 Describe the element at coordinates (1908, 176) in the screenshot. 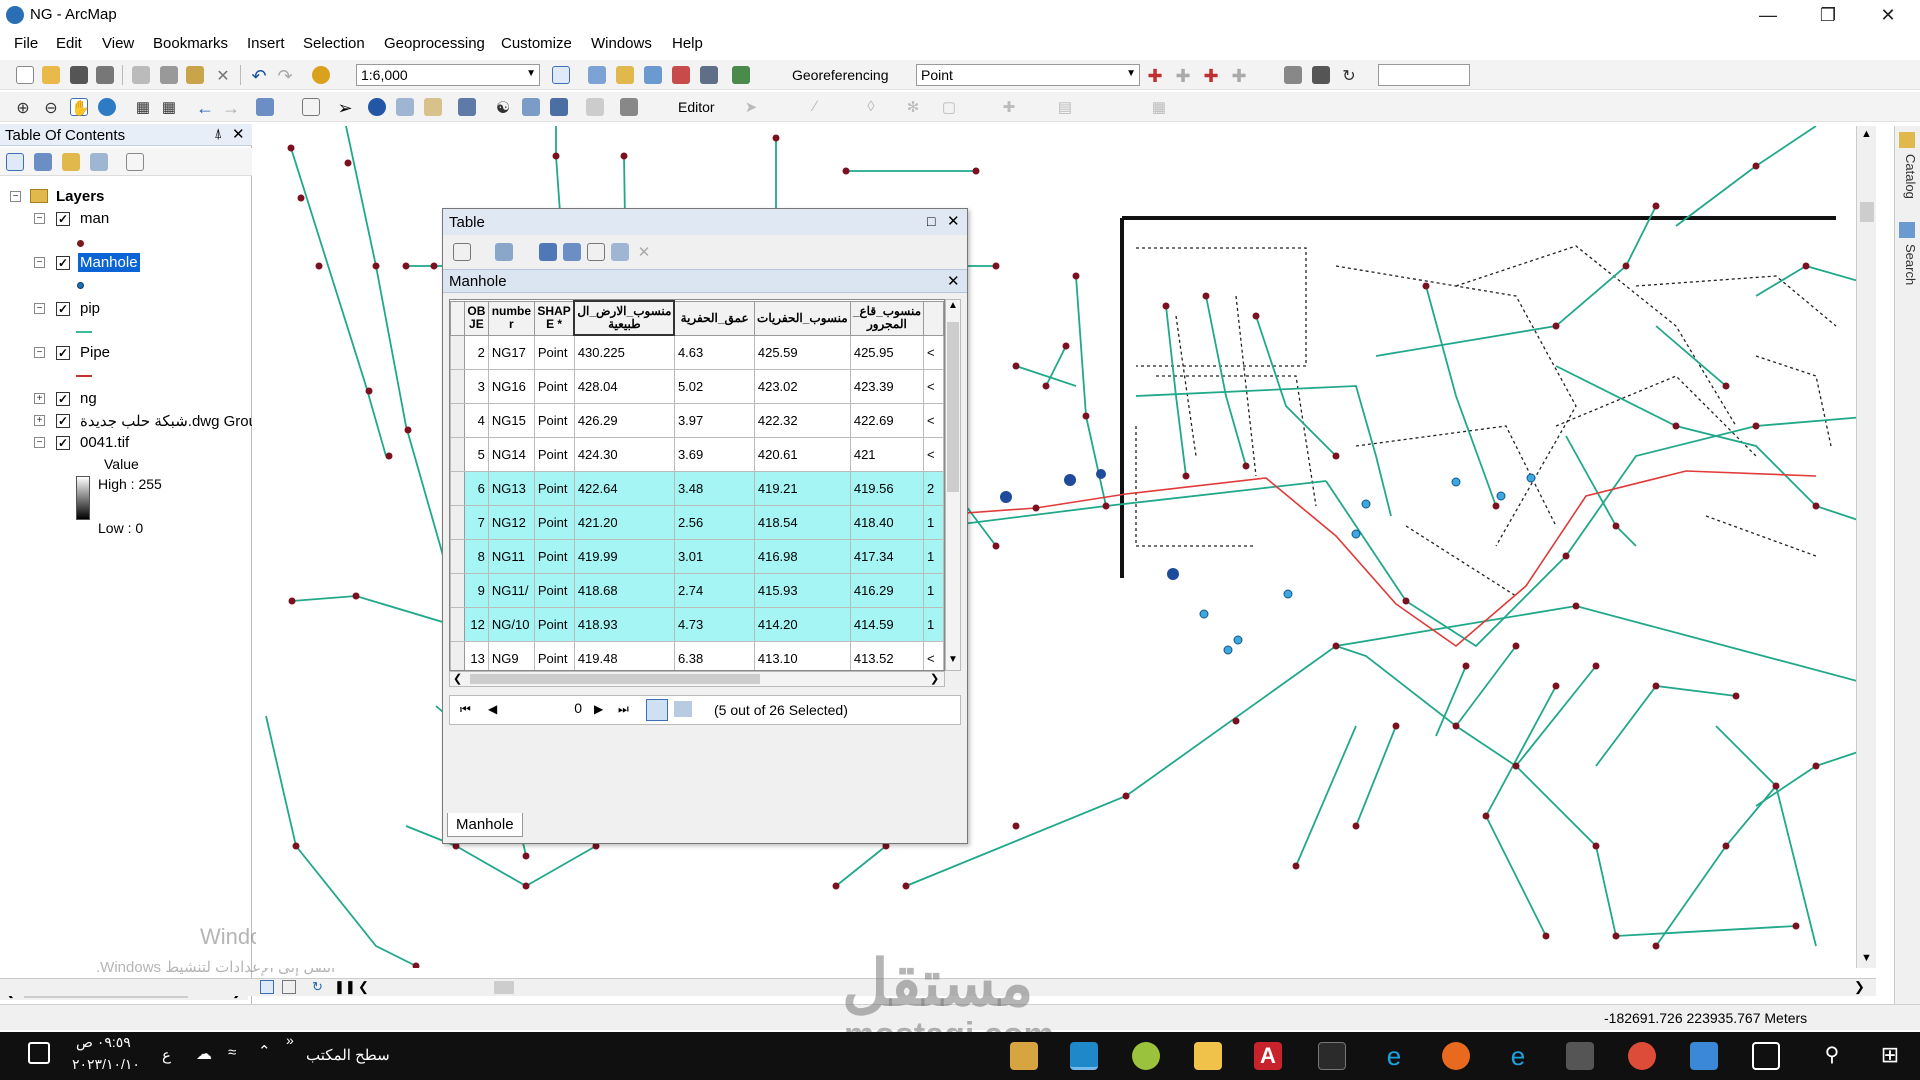

I see `catalog-tab: Catalog` at that location.